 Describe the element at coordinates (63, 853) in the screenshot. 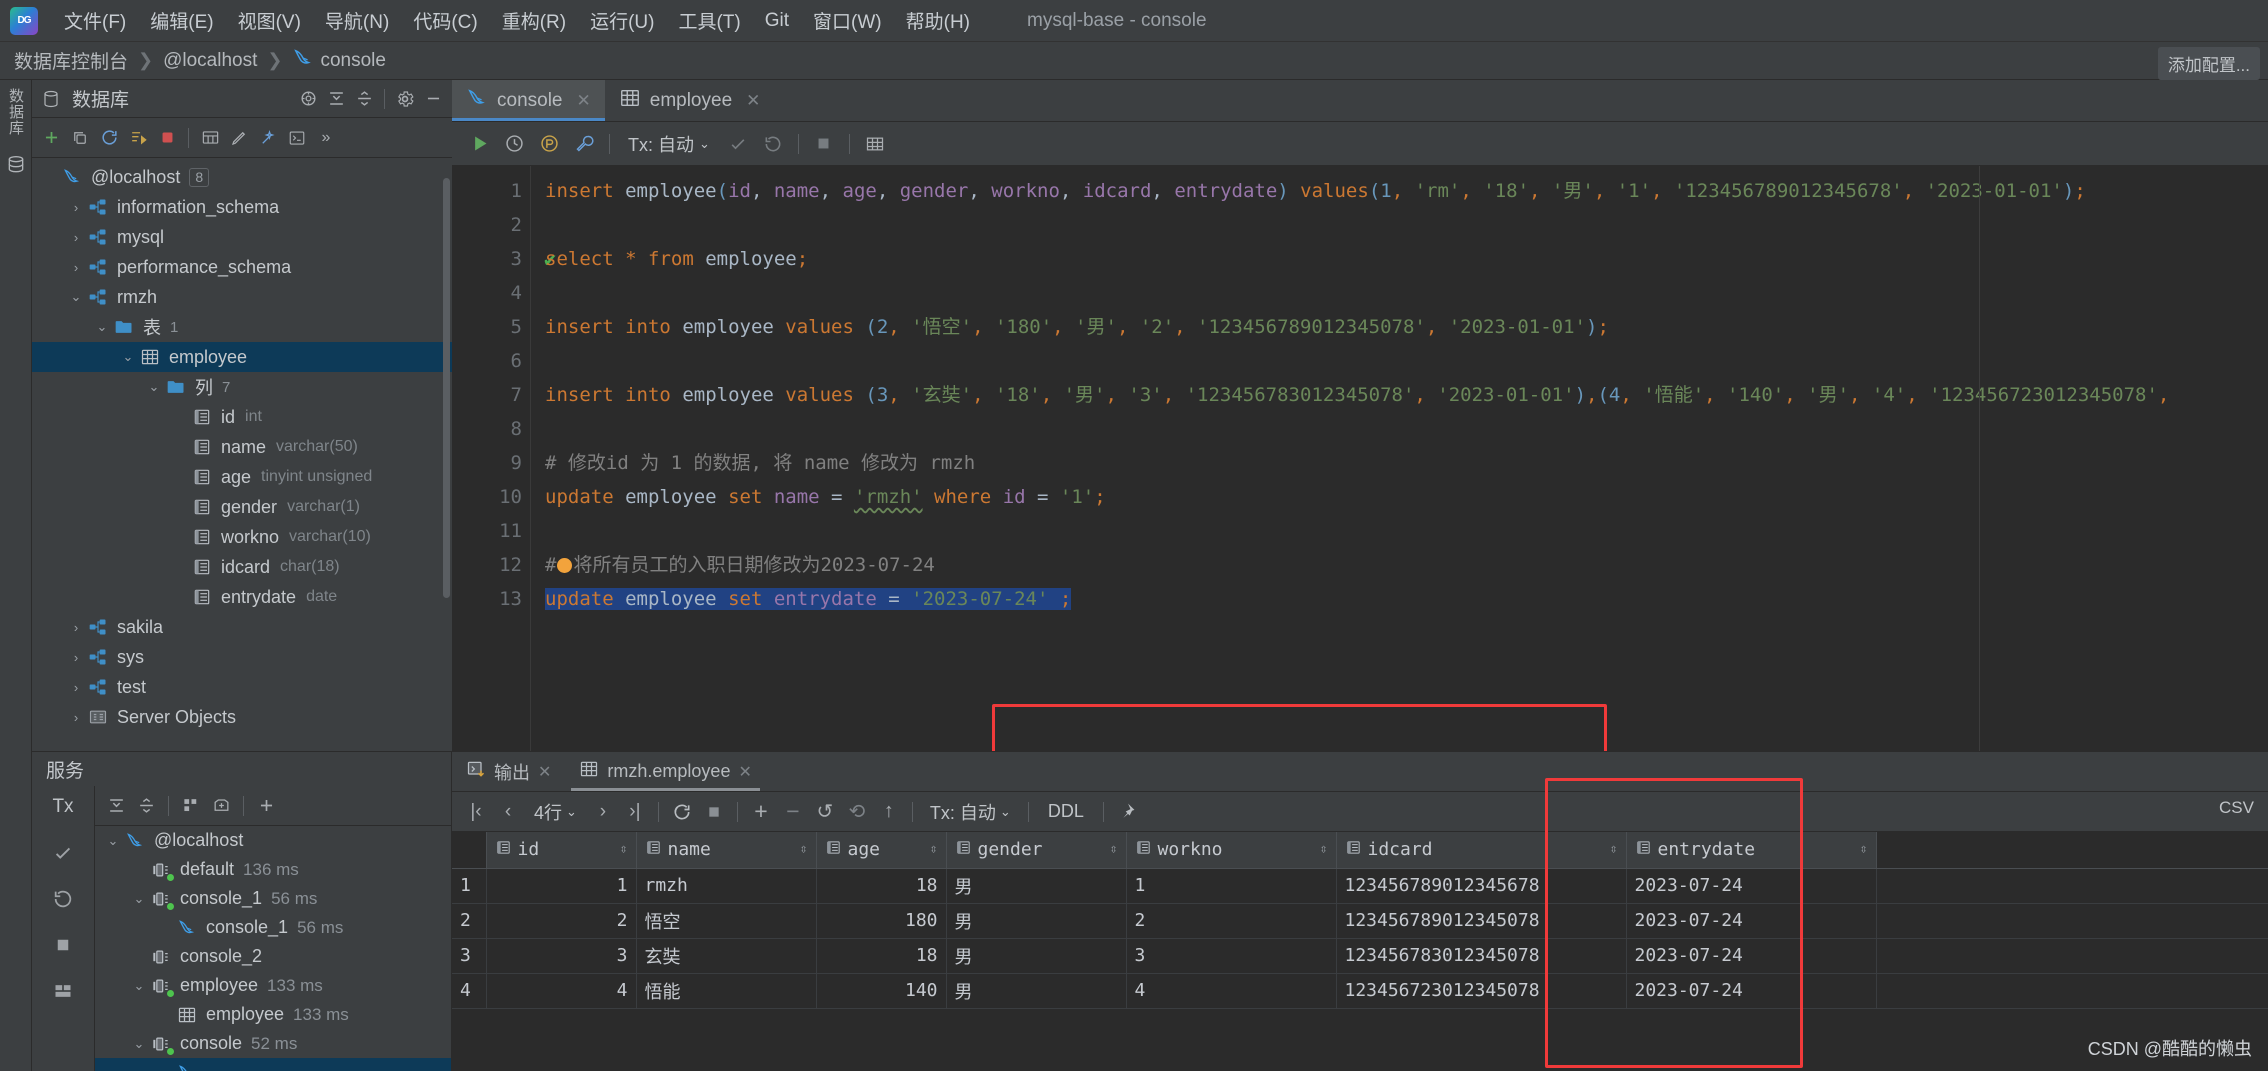

I see `commit-icon` at that location.